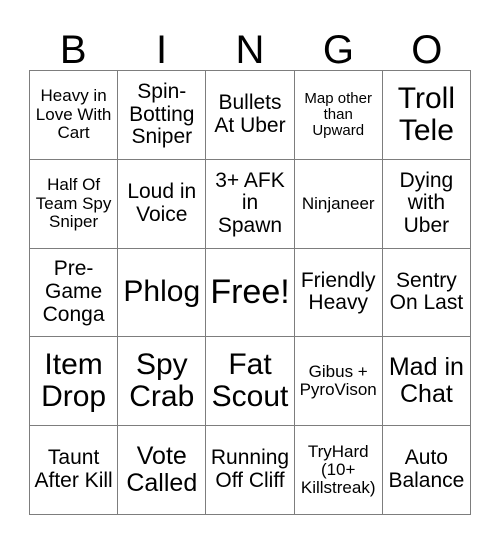 The width and height of the screenshot is (500, 544). I want to click on bingo-cell-label: Bullets At Uber, so click(250, 114).